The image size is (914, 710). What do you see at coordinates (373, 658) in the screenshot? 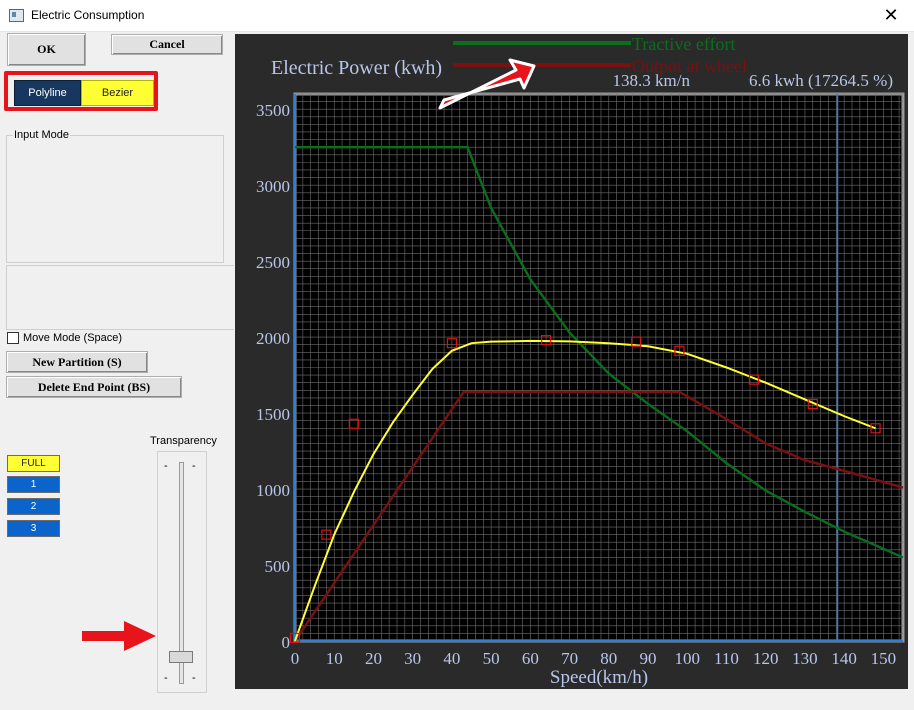
I see `x-tick-label: 20` at bounding box center [373, 658].